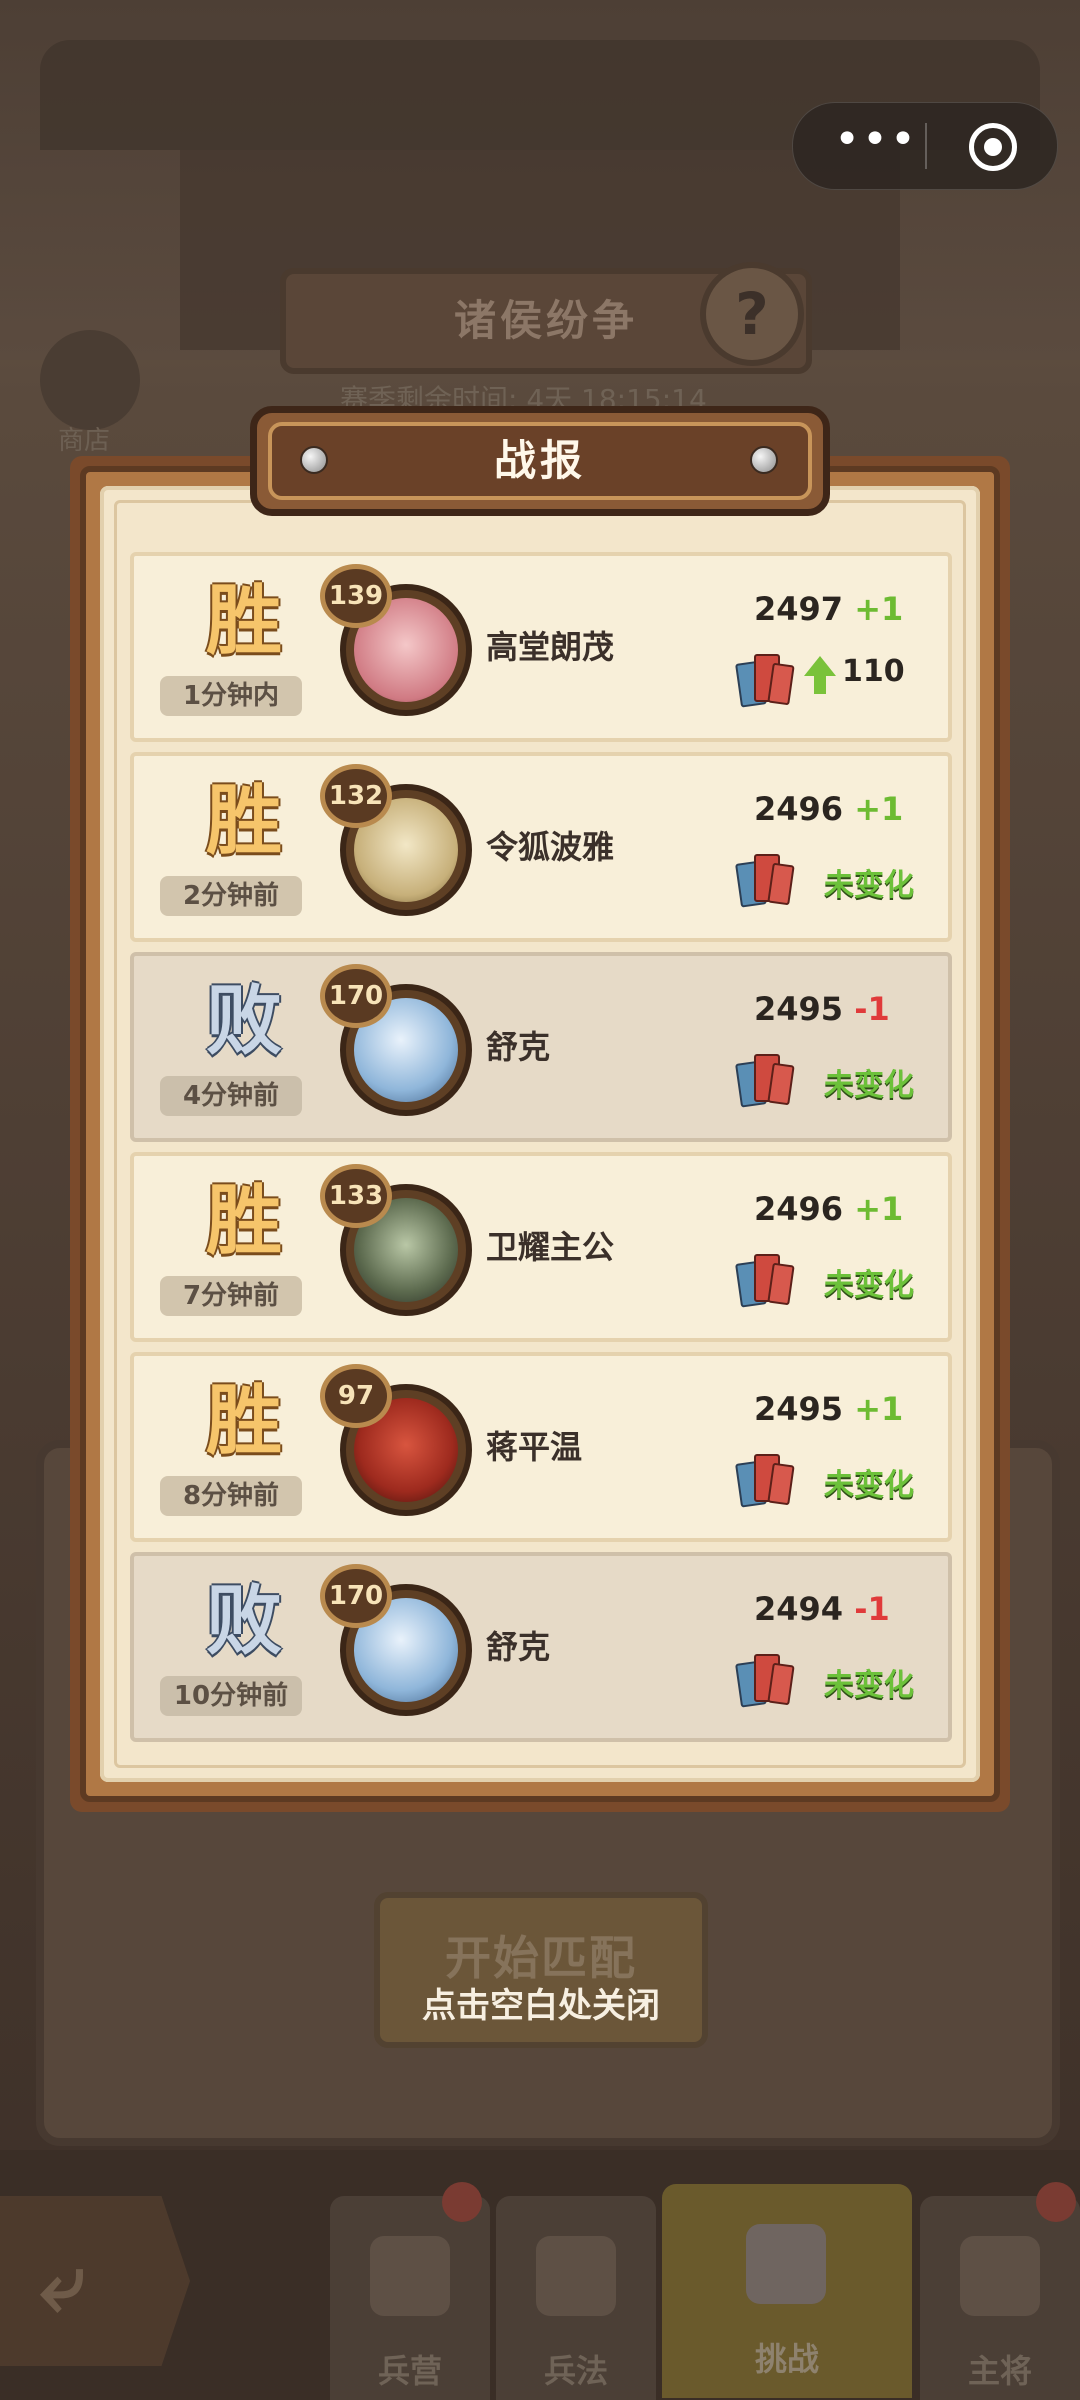 This screenshot has height=2400, width=1080. Describe the element at coordinates (786, 2359) in the screenshot. I see `tab-label: 挑战` at that location.